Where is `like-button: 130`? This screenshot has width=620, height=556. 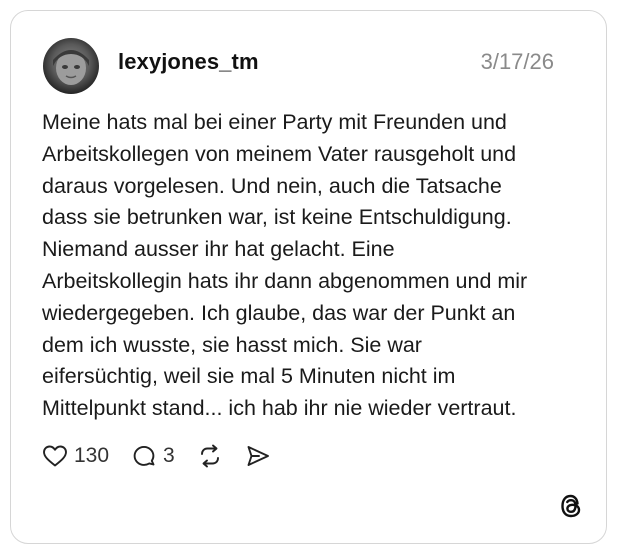
like-button: 130 is located at coordinates (75, 456).